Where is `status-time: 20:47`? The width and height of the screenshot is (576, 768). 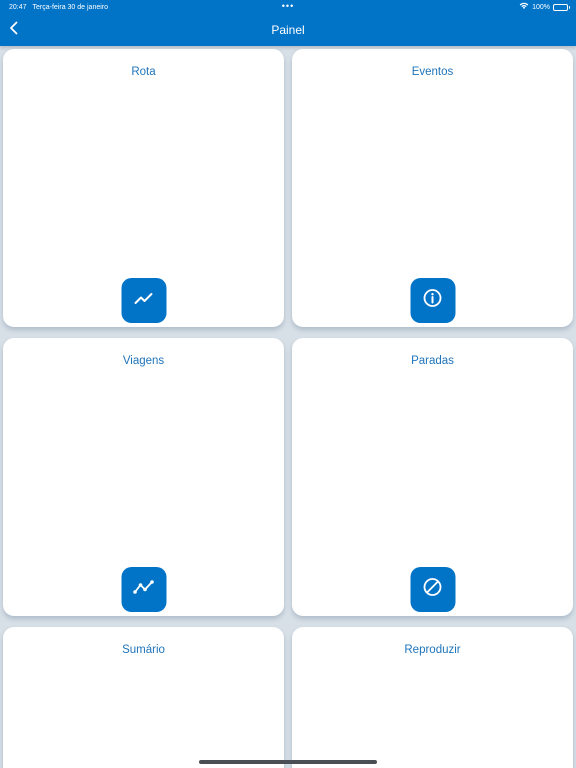
status-time: 20:47 is located at coordinates (18, 7).